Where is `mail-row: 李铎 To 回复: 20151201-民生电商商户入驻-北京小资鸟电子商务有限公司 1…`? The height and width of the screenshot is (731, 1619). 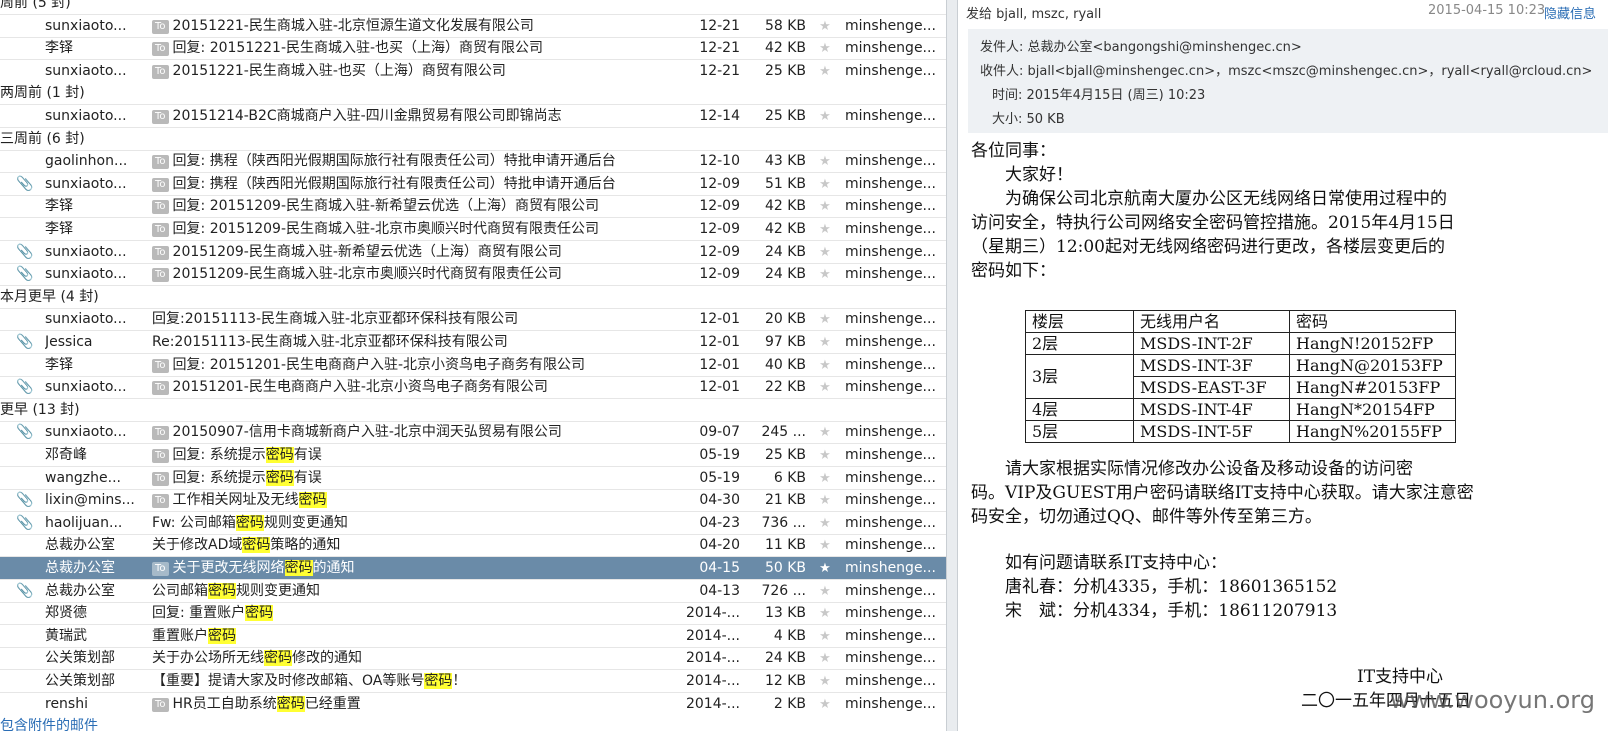
mail-row: 李铎 To 回复: 20151201-民生电商商户入驻-北京小资鸟电子商务有限公司 1… is located at coordinates (473, 365).